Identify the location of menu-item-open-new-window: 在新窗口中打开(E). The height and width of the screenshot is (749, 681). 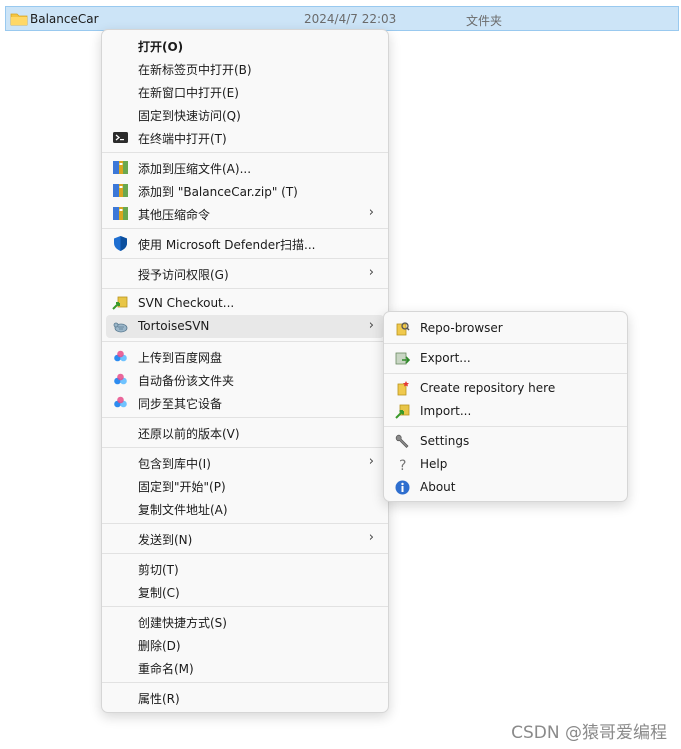
(245, 91).